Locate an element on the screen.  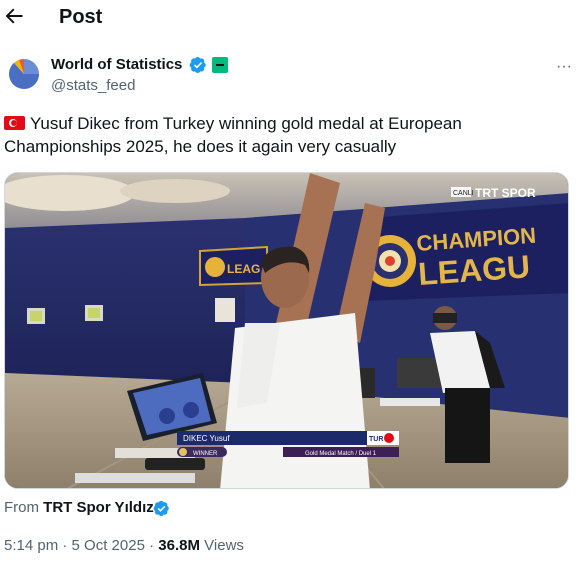
author-name: World of Statistics is located at coordinates (116, 64).